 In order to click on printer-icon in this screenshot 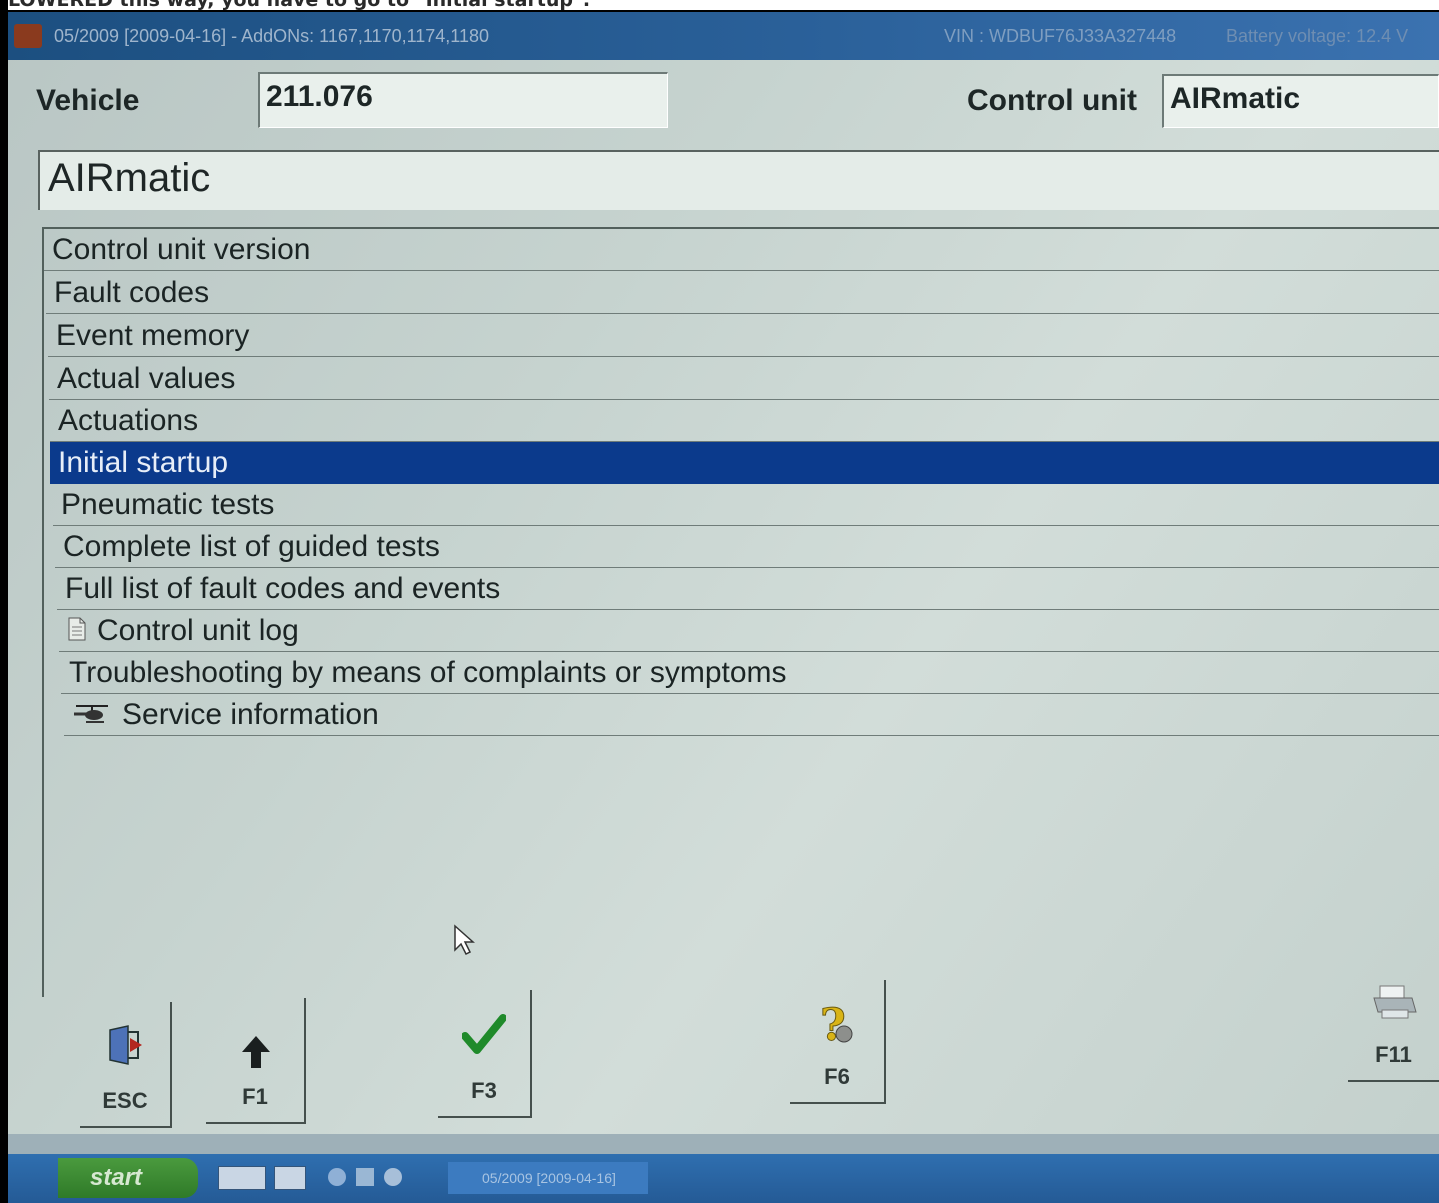, I will do `click(1395, 1002)`.